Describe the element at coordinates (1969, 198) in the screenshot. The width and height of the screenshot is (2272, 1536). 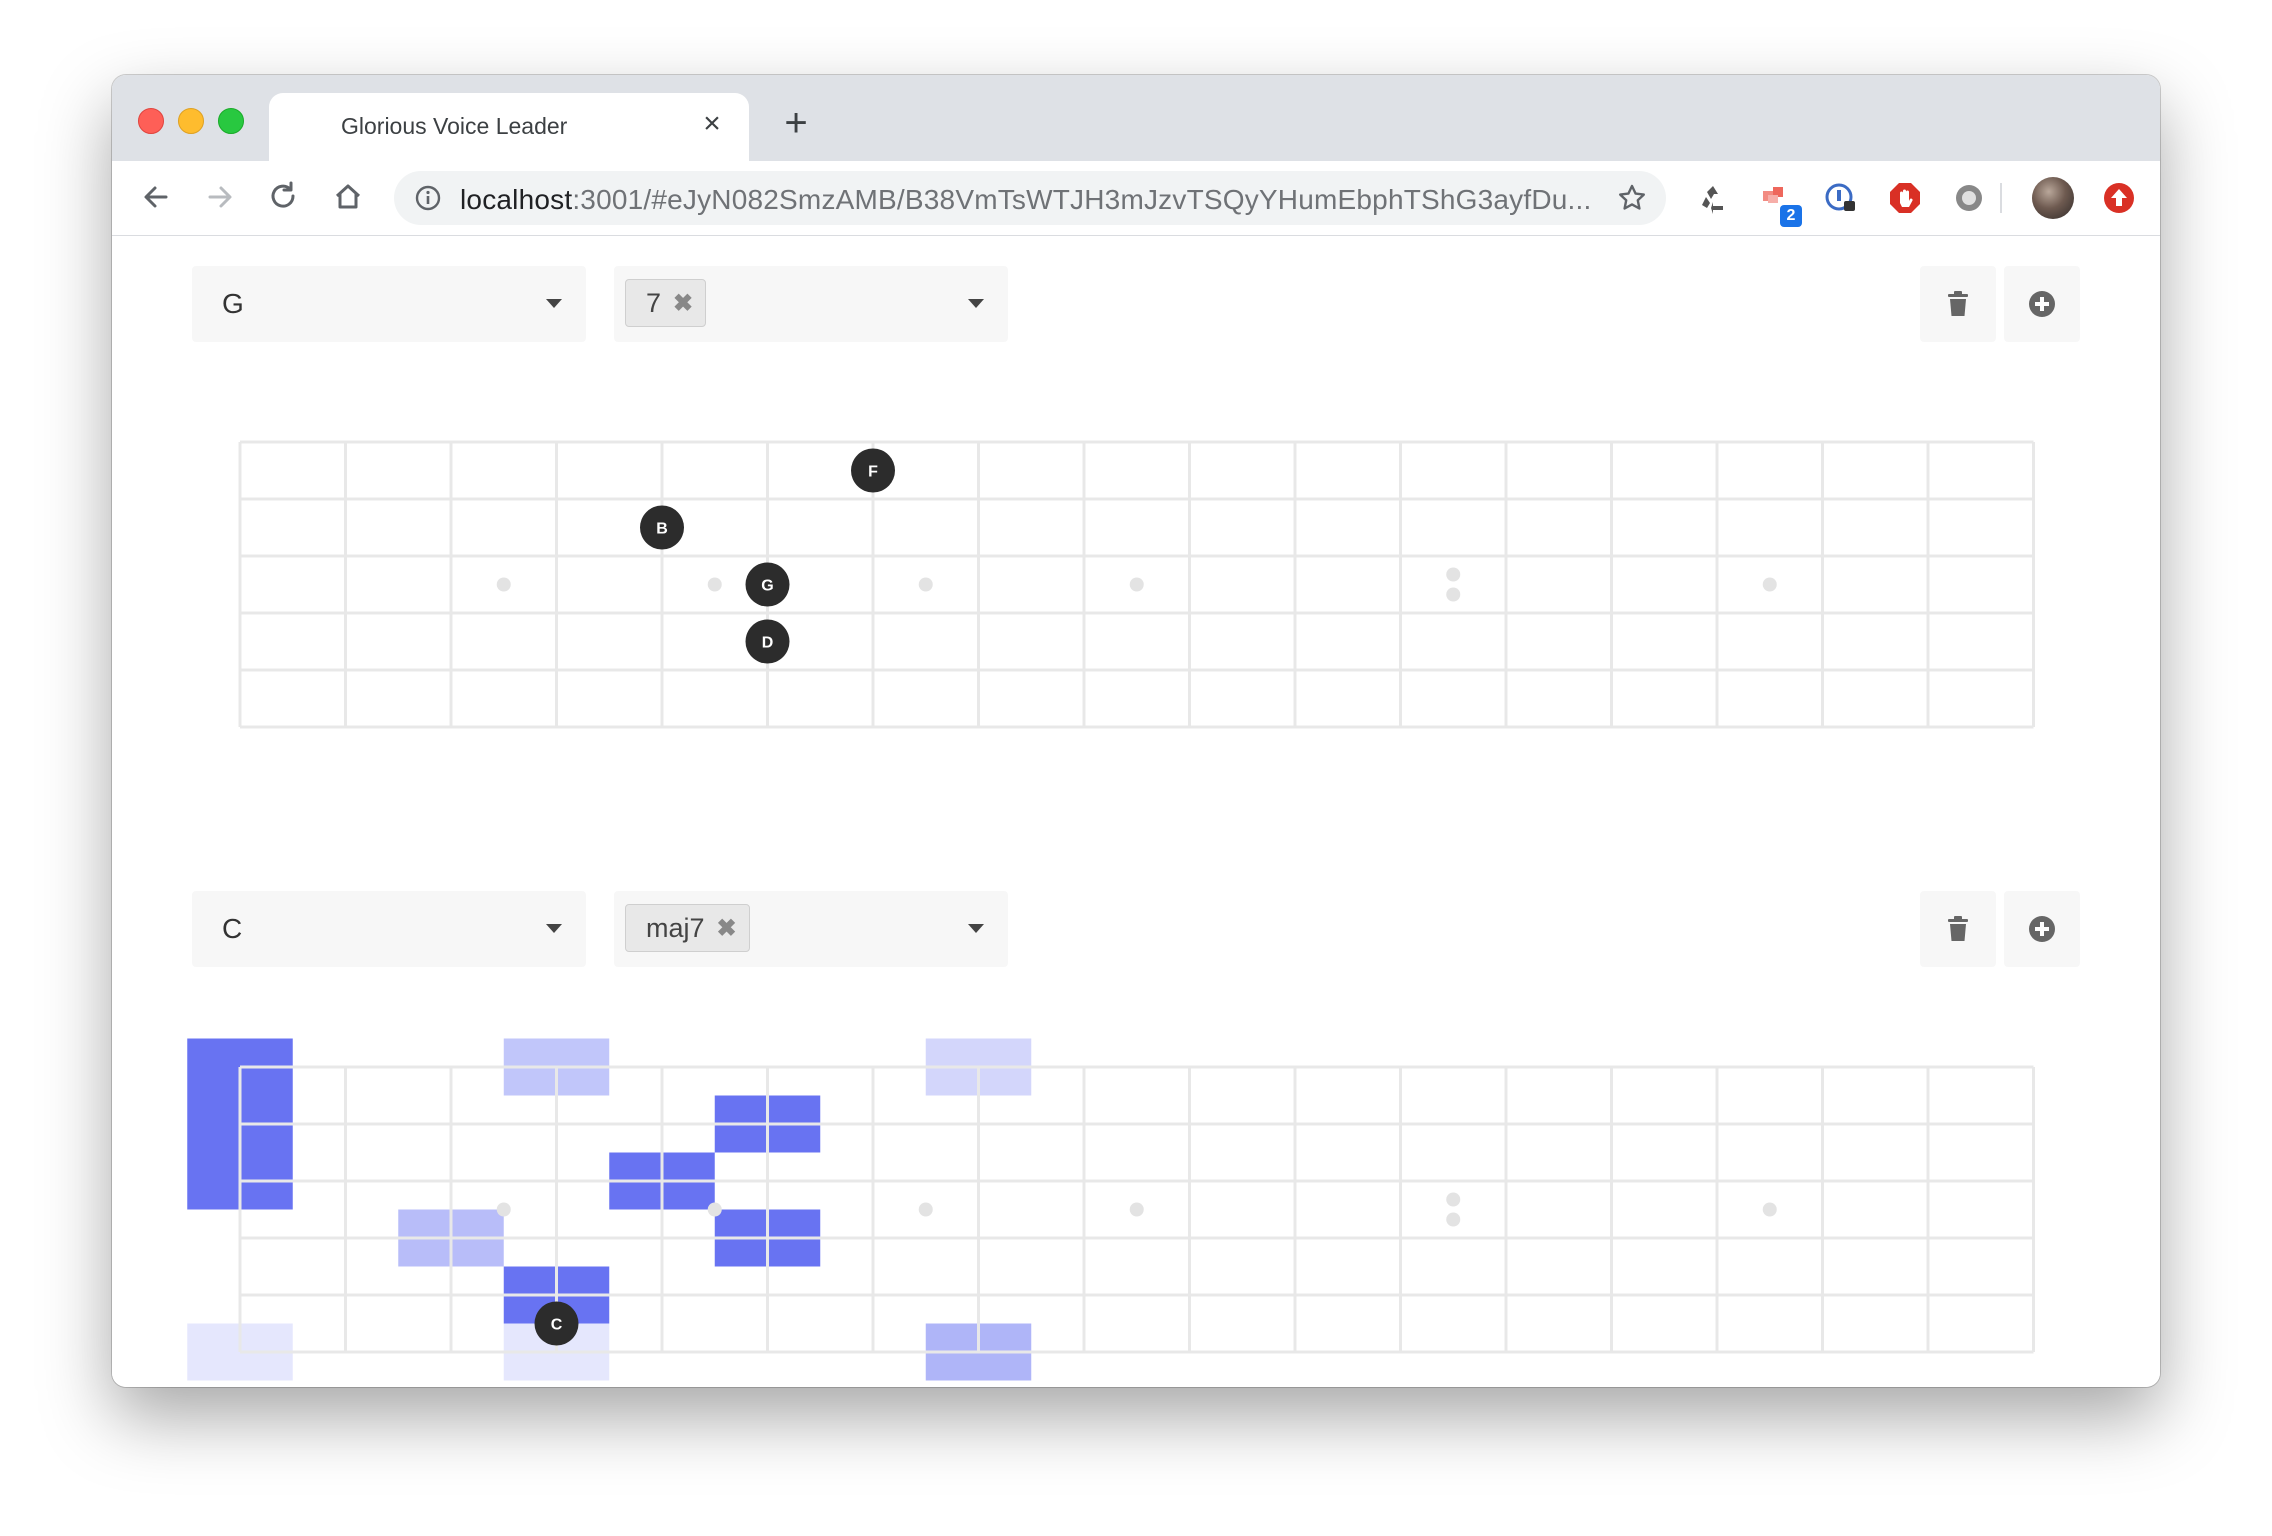
I see `circle-extension-icon` at that location.